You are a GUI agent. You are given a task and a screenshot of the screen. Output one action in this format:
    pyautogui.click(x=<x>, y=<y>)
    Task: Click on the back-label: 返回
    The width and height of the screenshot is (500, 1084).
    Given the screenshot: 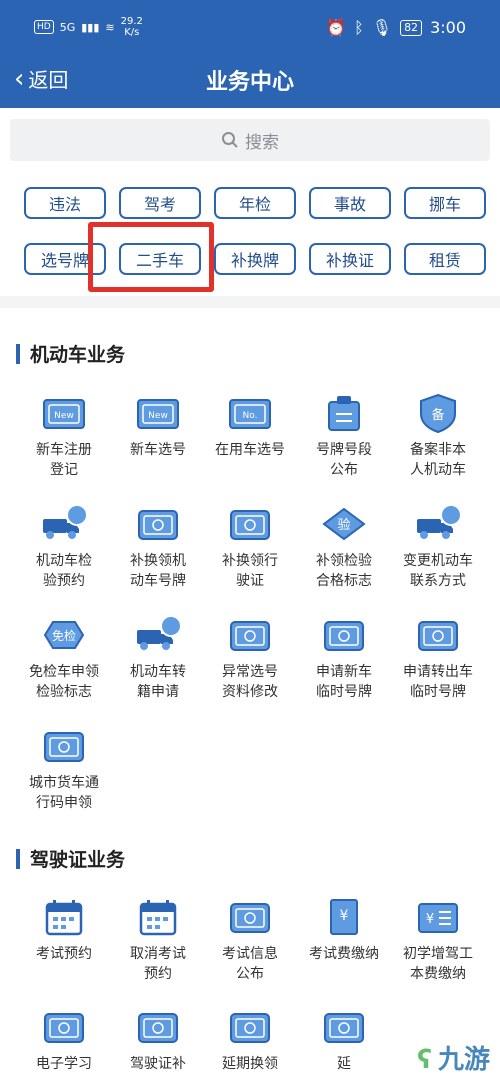 What is the action you would take?
    pyautogui.click(x=48, y=80)
    